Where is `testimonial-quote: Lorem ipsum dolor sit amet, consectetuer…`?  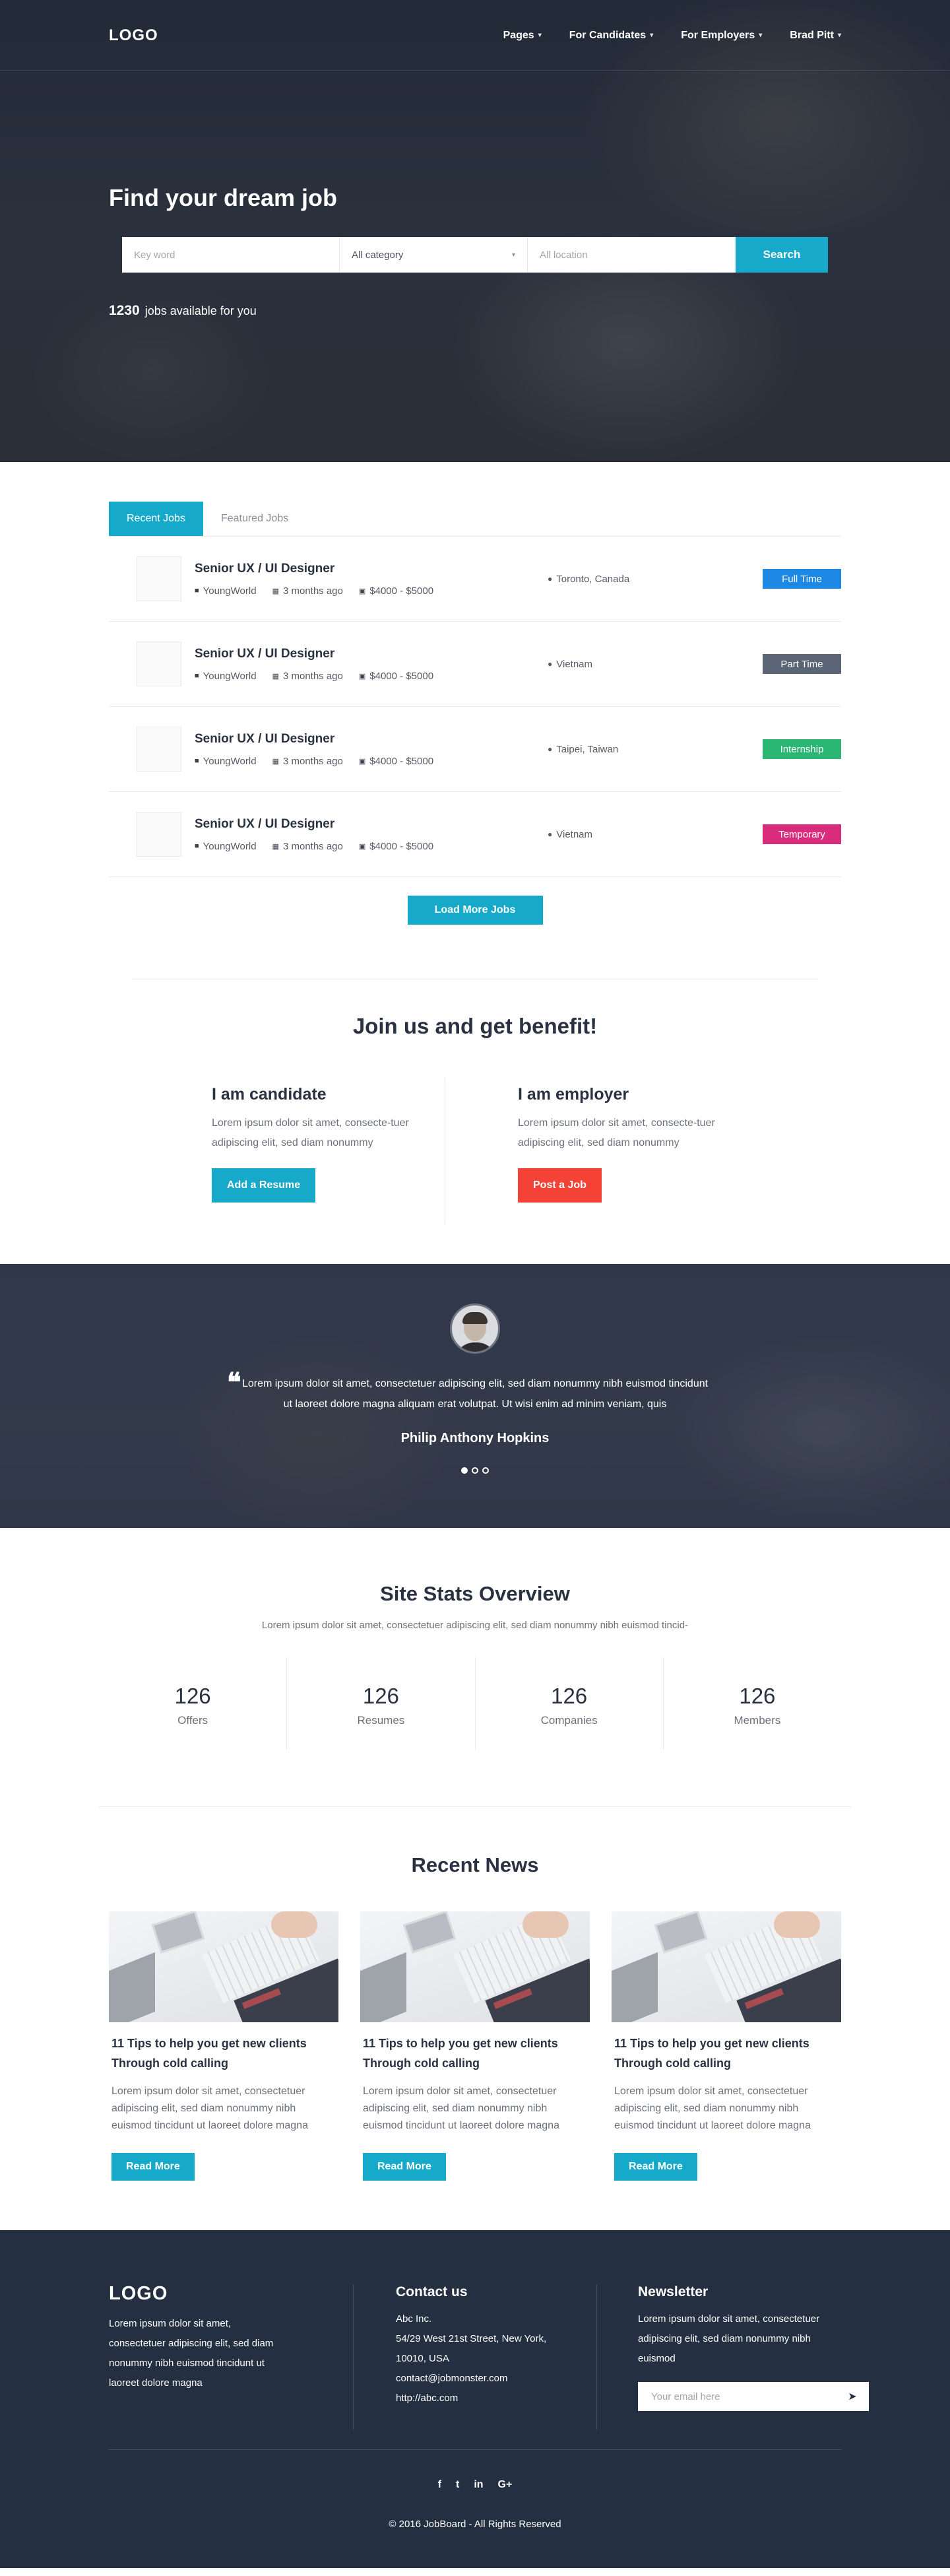
testimonial-quote: Lorem ipsum dolor sit amet, consectetuer… is located at coordinates (475, 1394).